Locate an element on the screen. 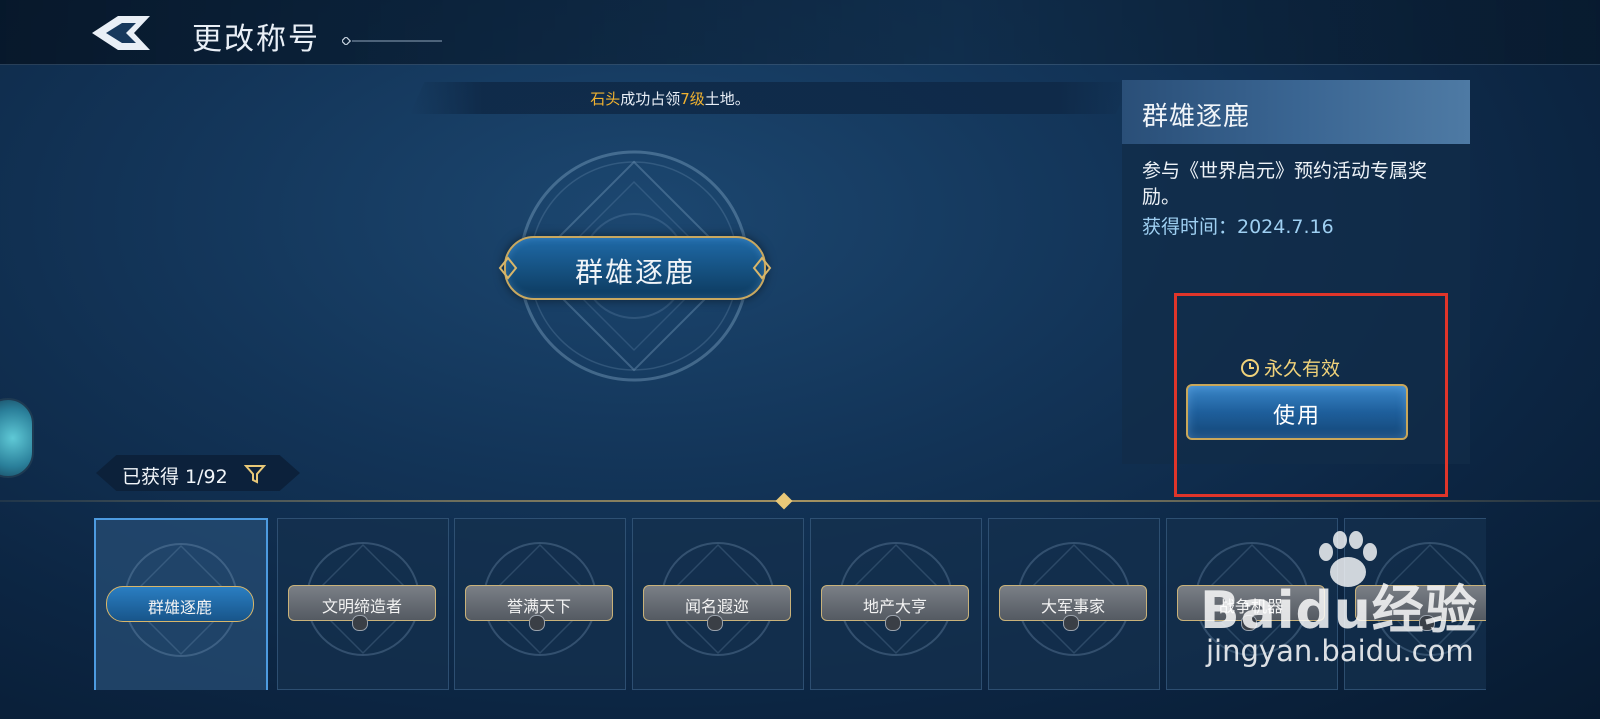  filter-icon is located at coordinates (255, 474).